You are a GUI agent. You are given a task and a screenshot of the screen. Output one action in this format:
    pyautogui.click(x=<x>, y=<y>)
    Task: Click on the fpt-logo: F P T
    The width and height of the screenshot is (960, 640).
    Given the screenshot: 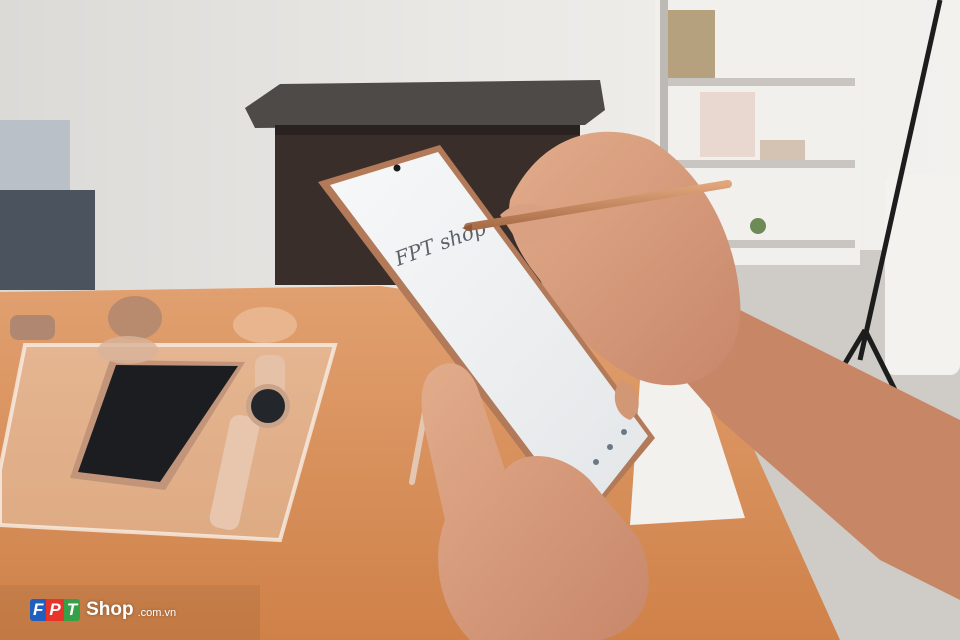 What is the action you would take?
    pyautogui.click(x=55, y=610)
    